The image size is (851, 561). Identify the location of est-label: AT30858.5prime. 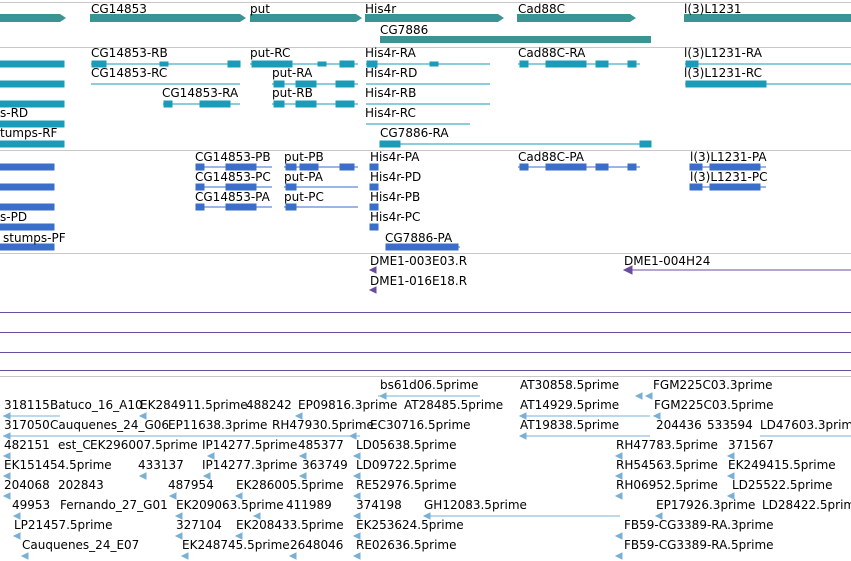
(569, 385).